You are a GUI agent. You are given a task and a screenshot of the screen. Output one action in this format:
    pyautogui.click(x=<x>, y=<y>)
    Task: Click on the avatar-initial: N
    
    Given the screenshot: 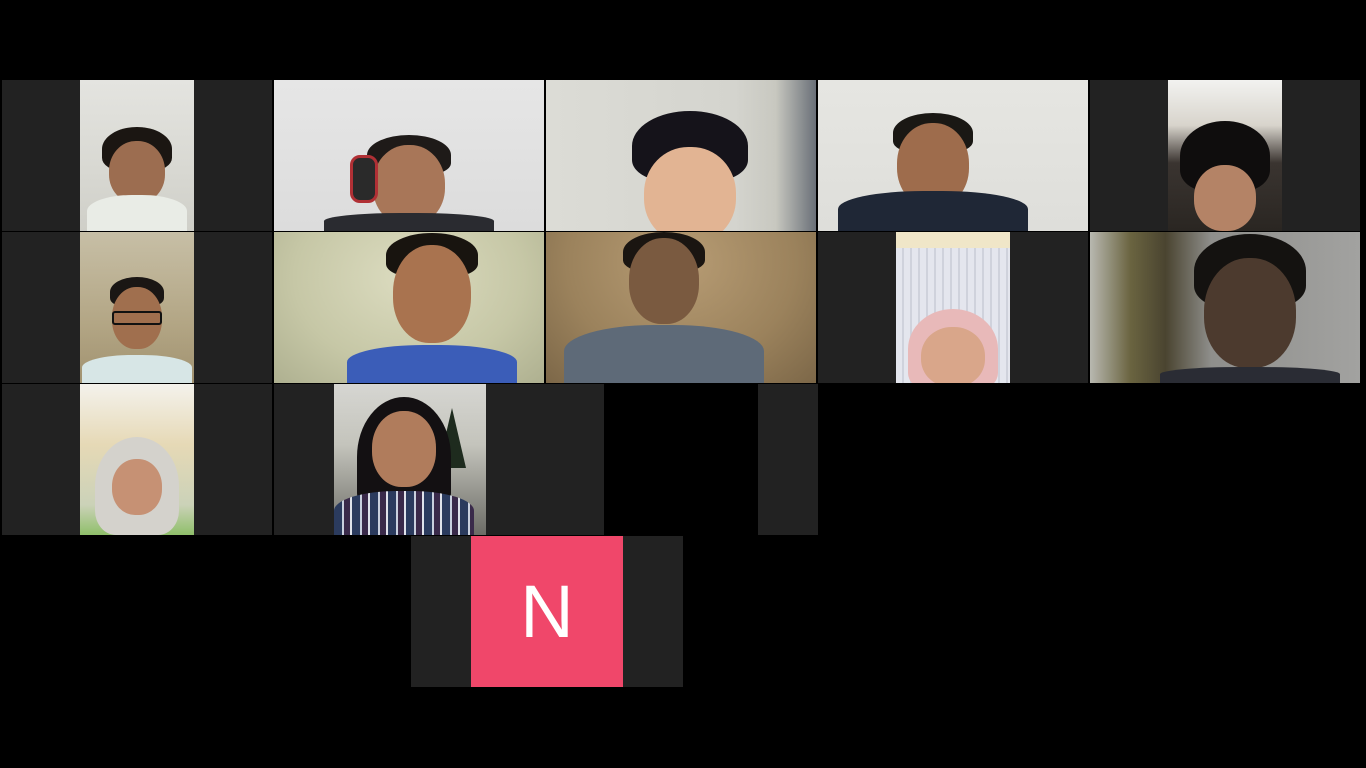 What is the action you would take?
    pyautogui.click(x=547, y=611)
    